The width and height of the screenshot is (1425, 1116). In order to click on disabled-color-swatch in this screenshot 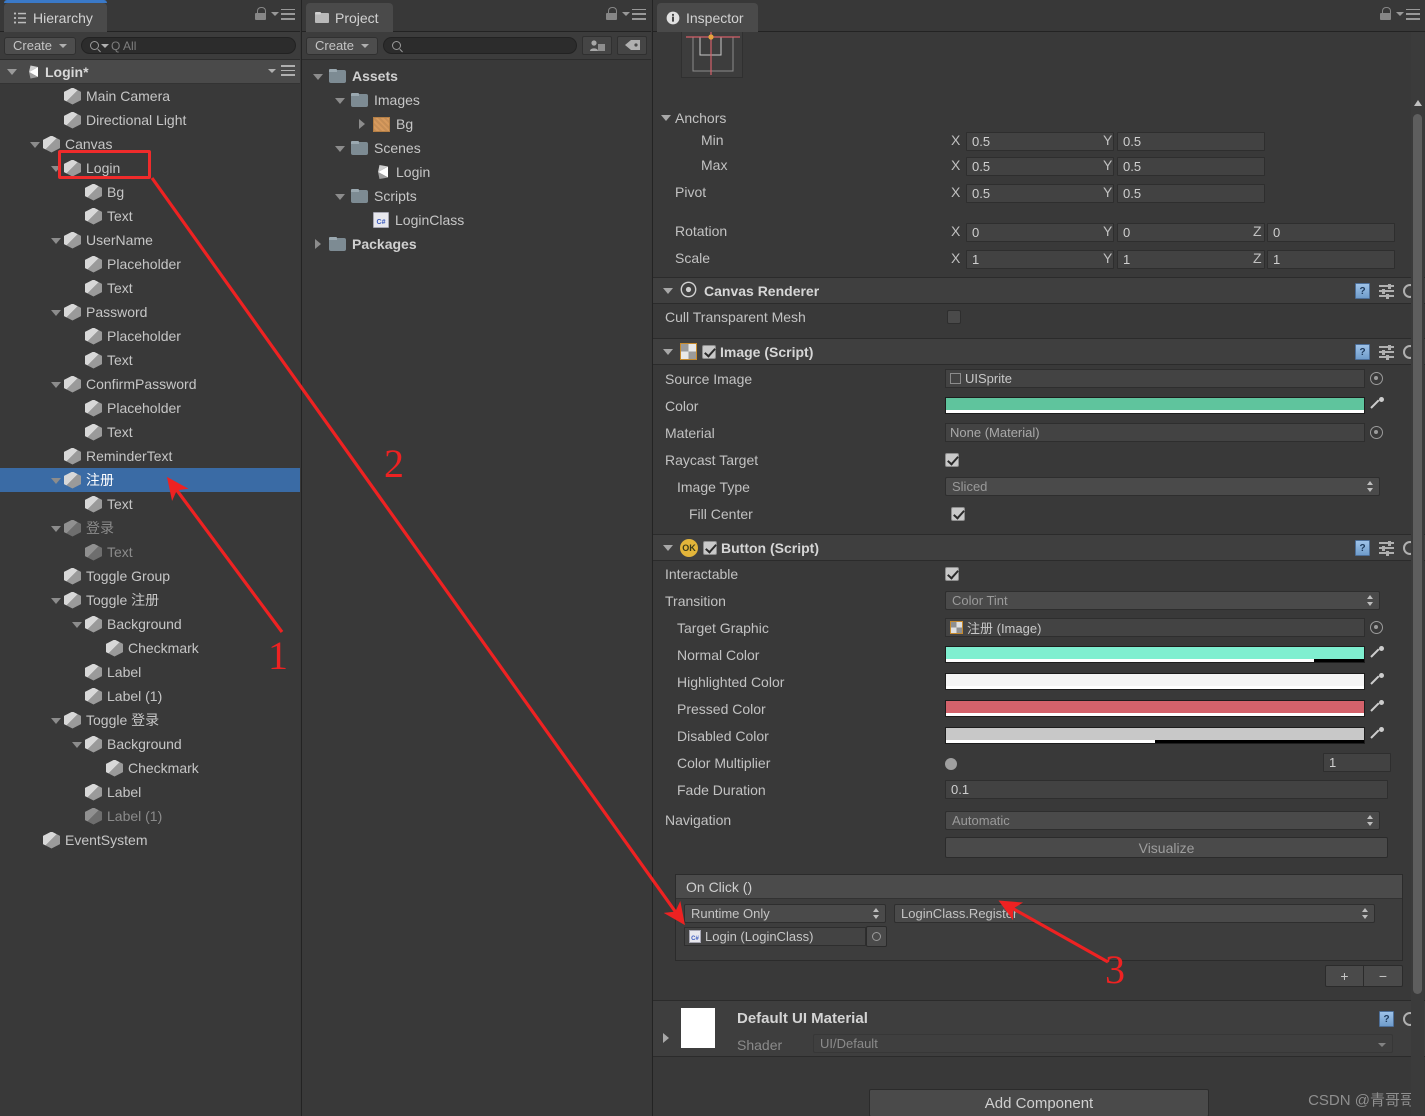, I will do `click(1155, 735)`.